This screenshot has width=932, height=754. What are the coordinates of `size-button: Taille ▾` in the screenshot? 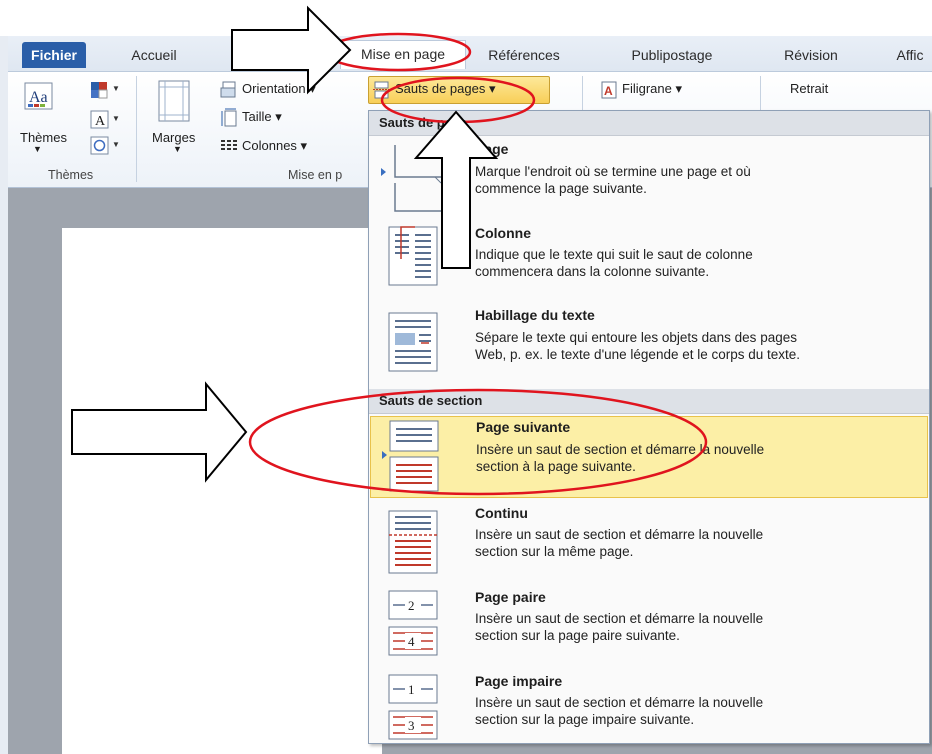 It's located at (262, 117).